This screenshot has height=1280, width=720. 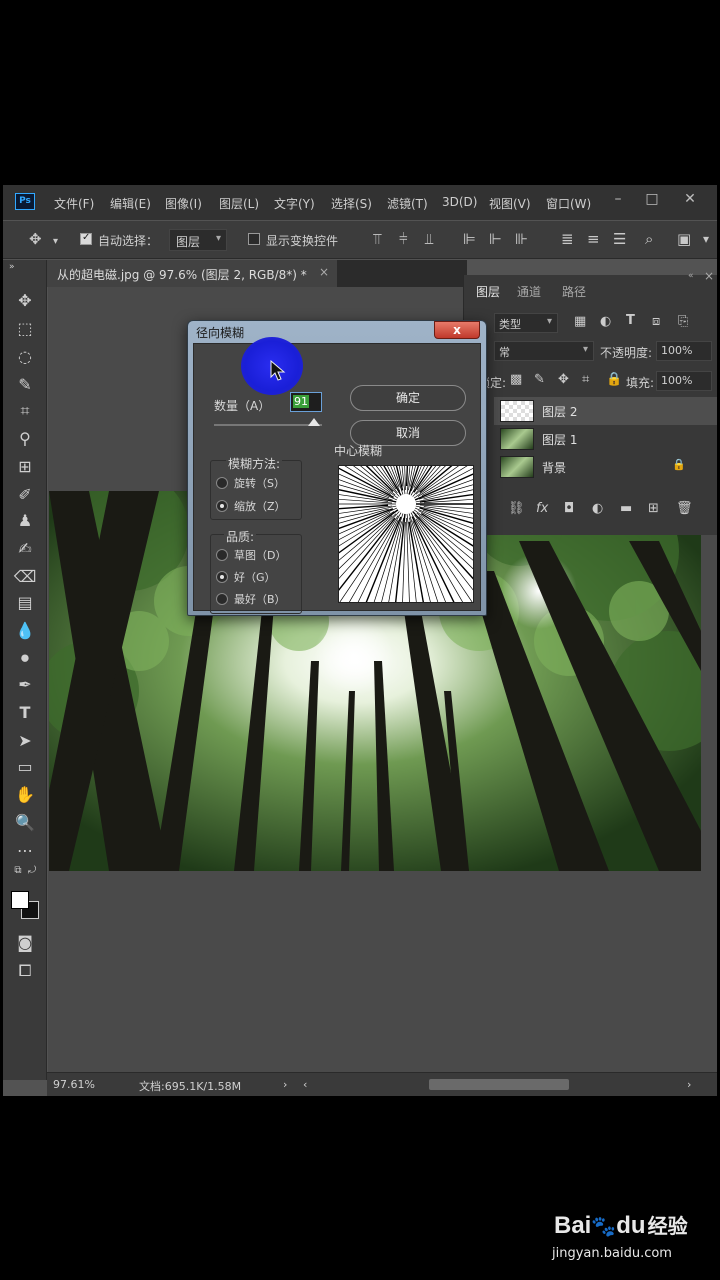 I want to click on zoom-label: 缩放（Z）, so click(x=260, y=506).